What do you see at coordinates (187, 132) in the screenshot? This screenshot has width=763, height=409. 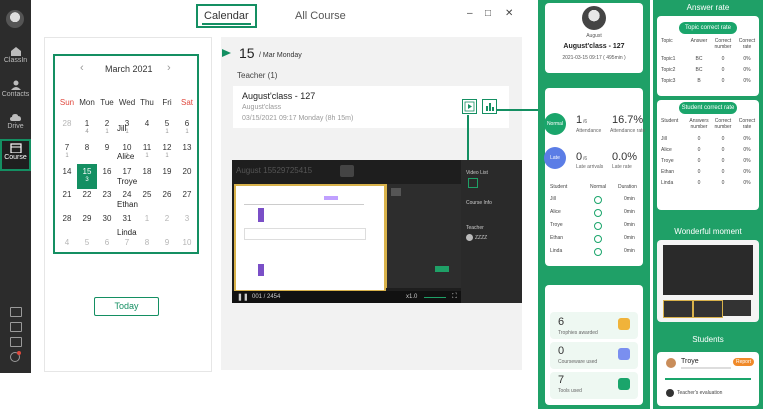 I see `calendar-day-count: 1` at bounding box center [187, 132].